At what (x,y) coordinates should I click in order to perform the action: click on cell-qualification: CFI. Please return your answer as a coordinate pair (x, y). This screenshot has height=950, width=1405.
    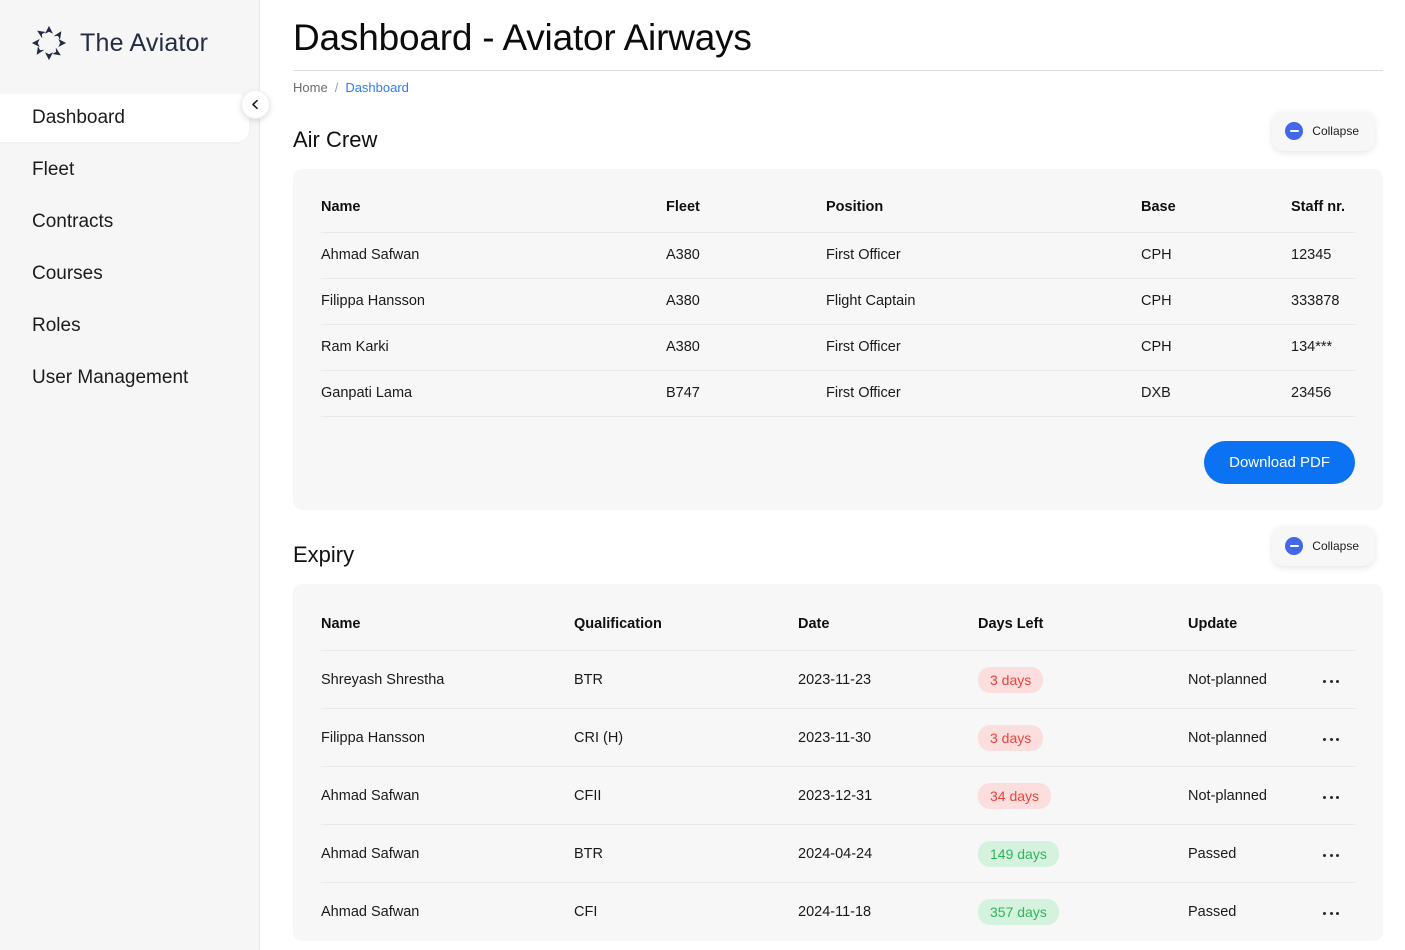
    Looking at the image, I should click on (686, 911).